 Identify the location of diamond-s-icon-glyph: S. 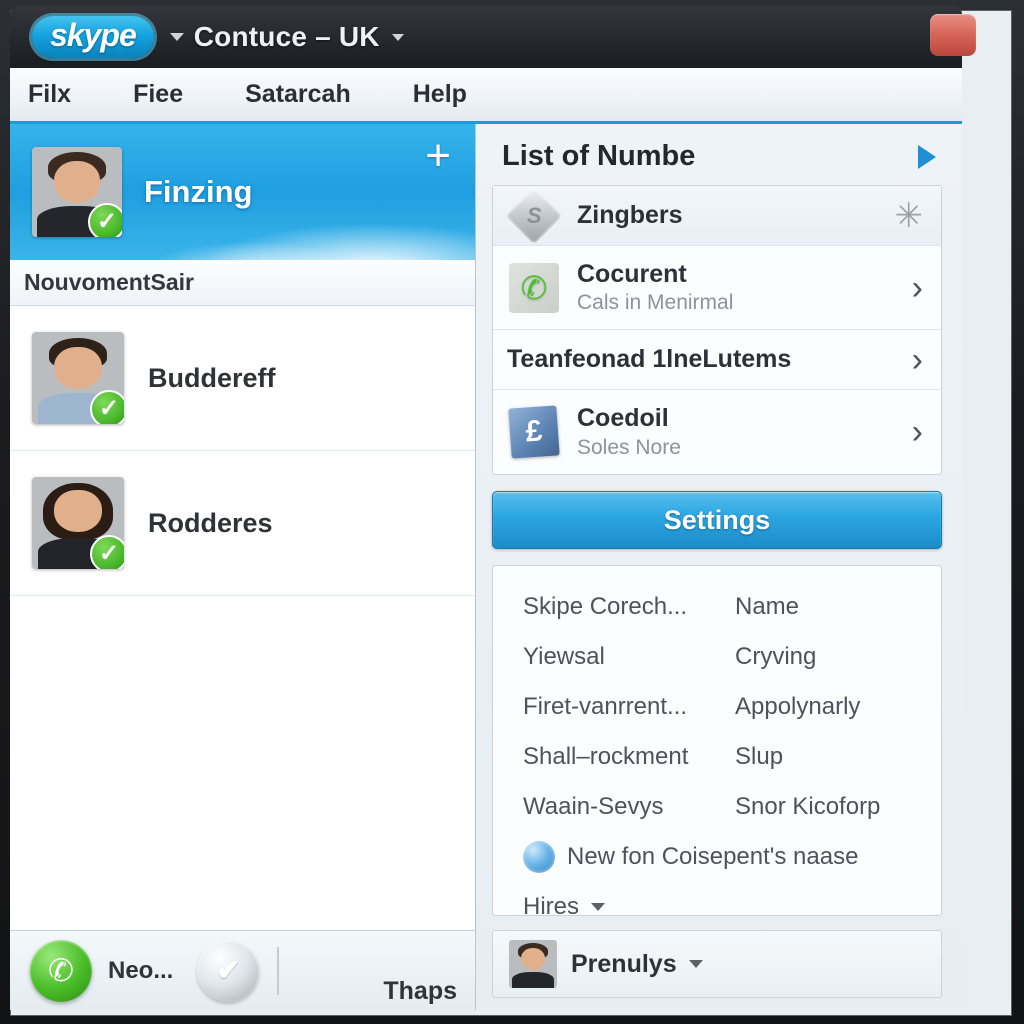
(534, 215).